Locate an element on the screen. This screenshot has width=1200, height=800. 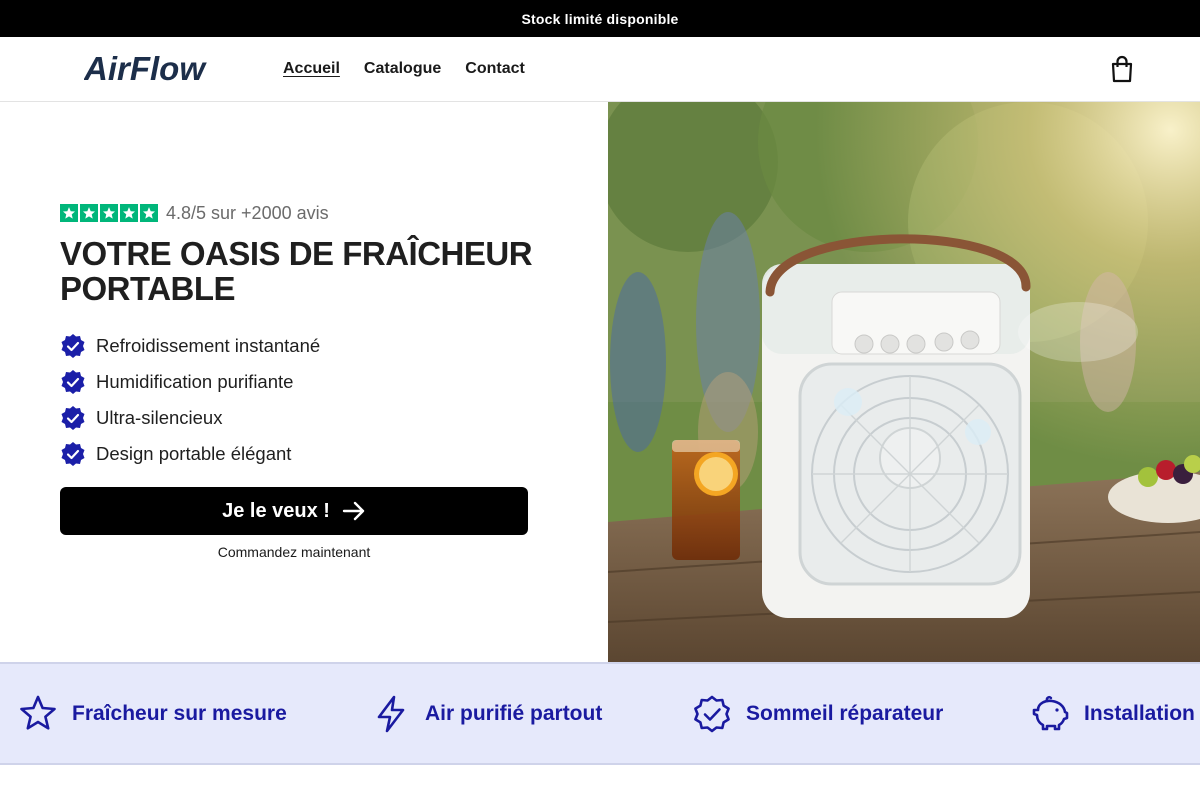
feature-label: Design portable élégant is located at coordinates (194, 453).